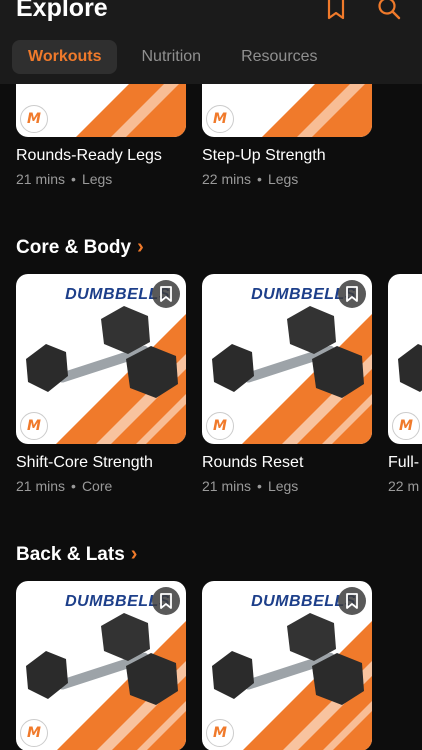 The image size is (422, 750). I want to click on card-title: Step-Up Strength, so click(264, 155).